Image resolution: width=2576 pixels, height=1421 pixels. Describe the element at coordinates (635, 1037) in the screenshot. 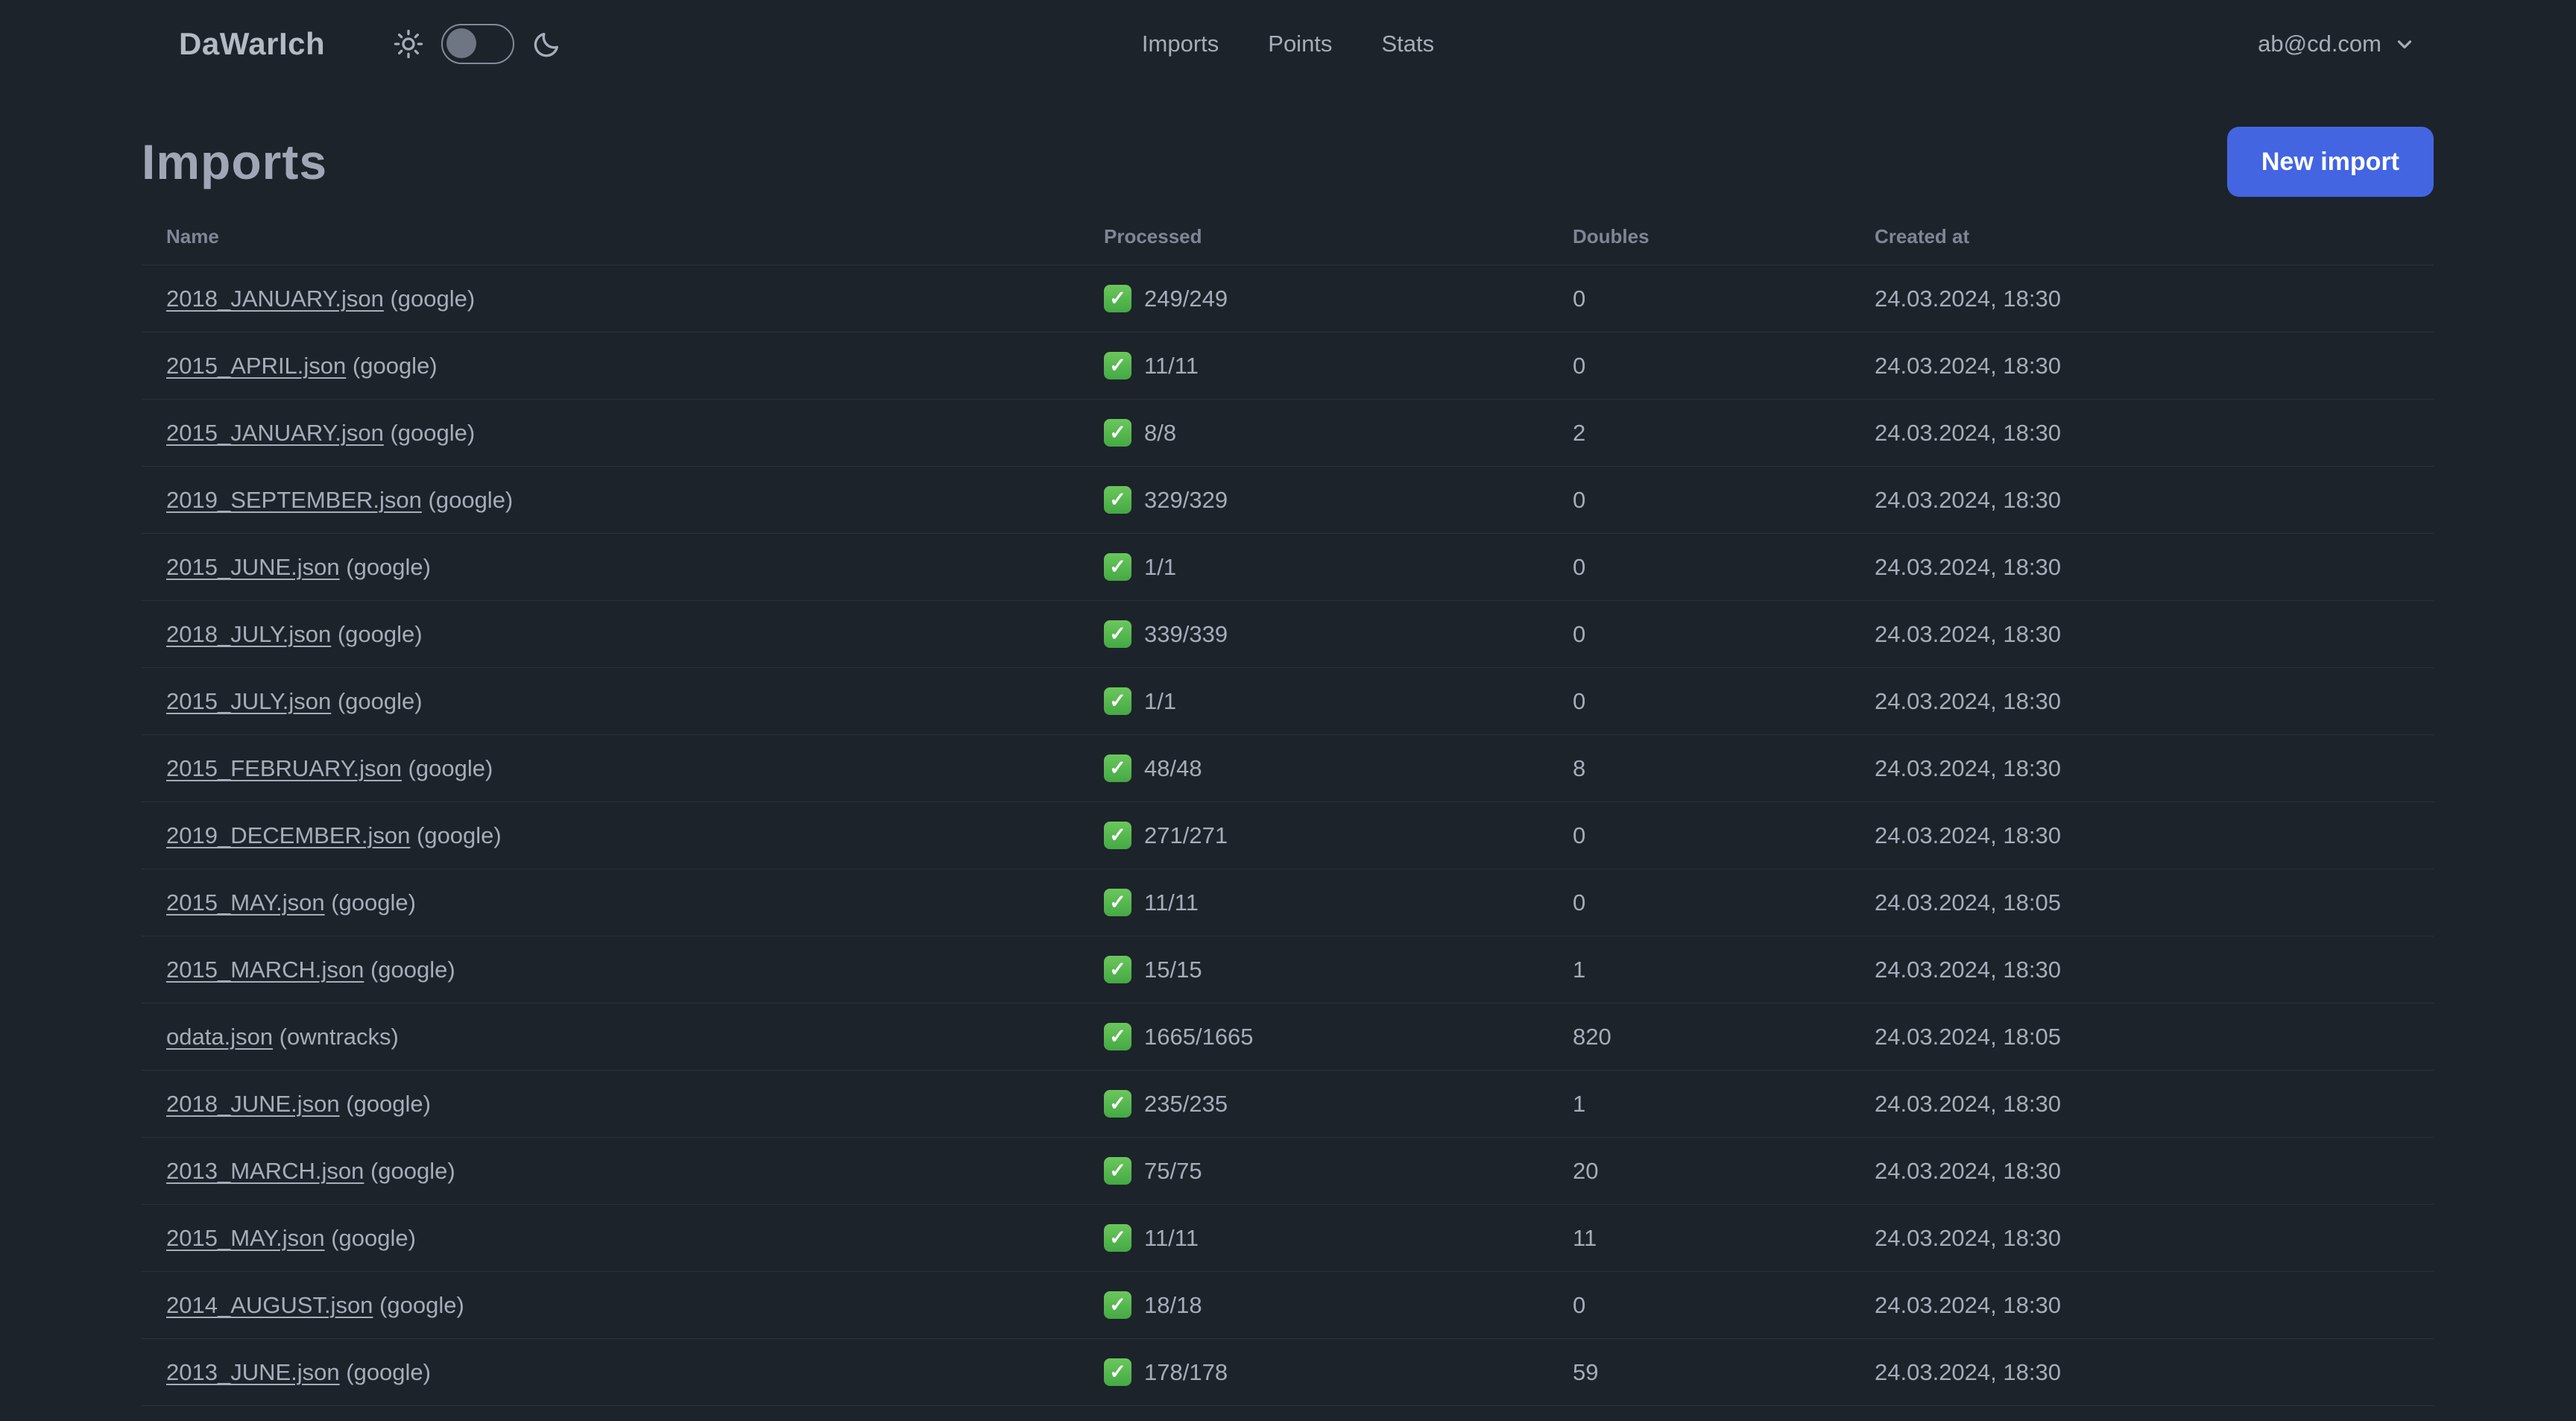

I see `name-cell: odata.json (owntracks)` at that location.